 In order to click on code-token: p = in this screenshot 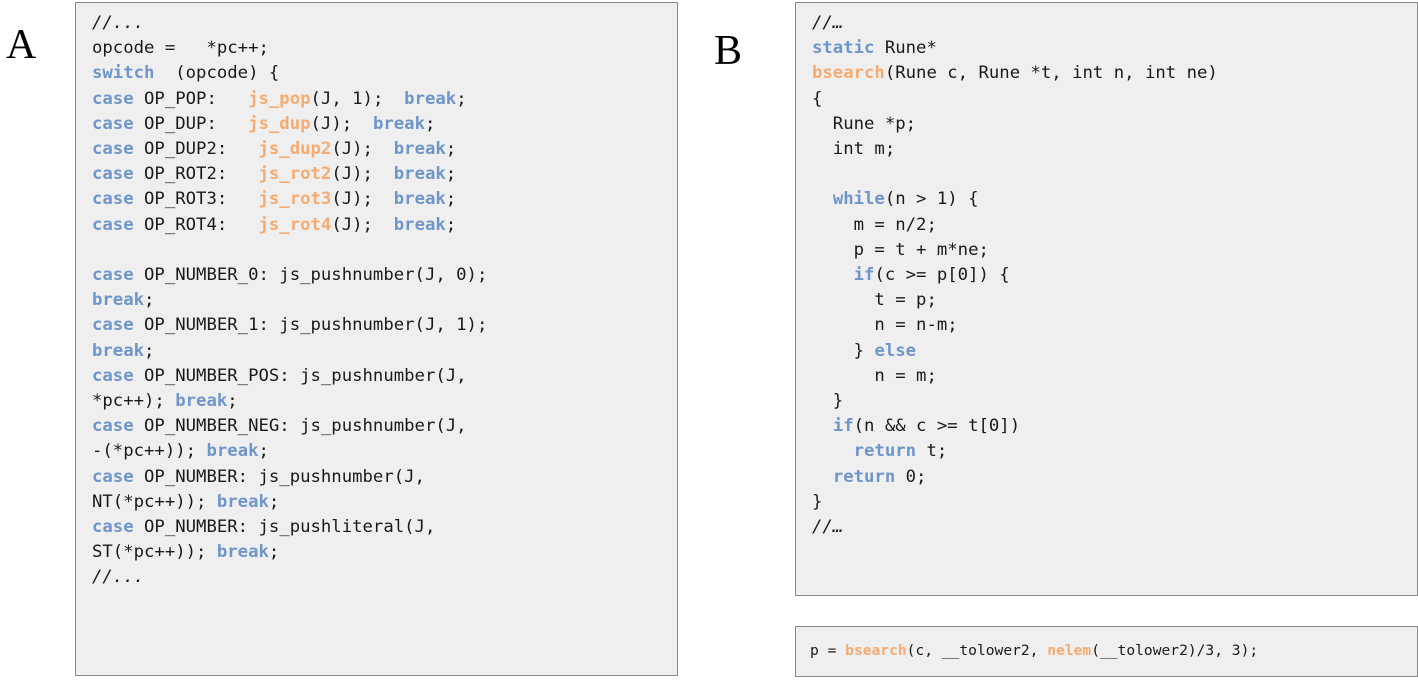, I will do `click(828, 650)`.